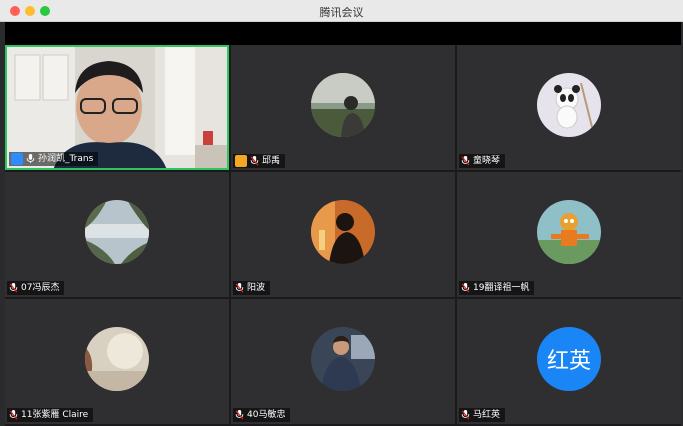  What do you see at coordinates (343, 33) in the screenshot?
I see `top-toolbar-area` at bounding box center [343, 33].